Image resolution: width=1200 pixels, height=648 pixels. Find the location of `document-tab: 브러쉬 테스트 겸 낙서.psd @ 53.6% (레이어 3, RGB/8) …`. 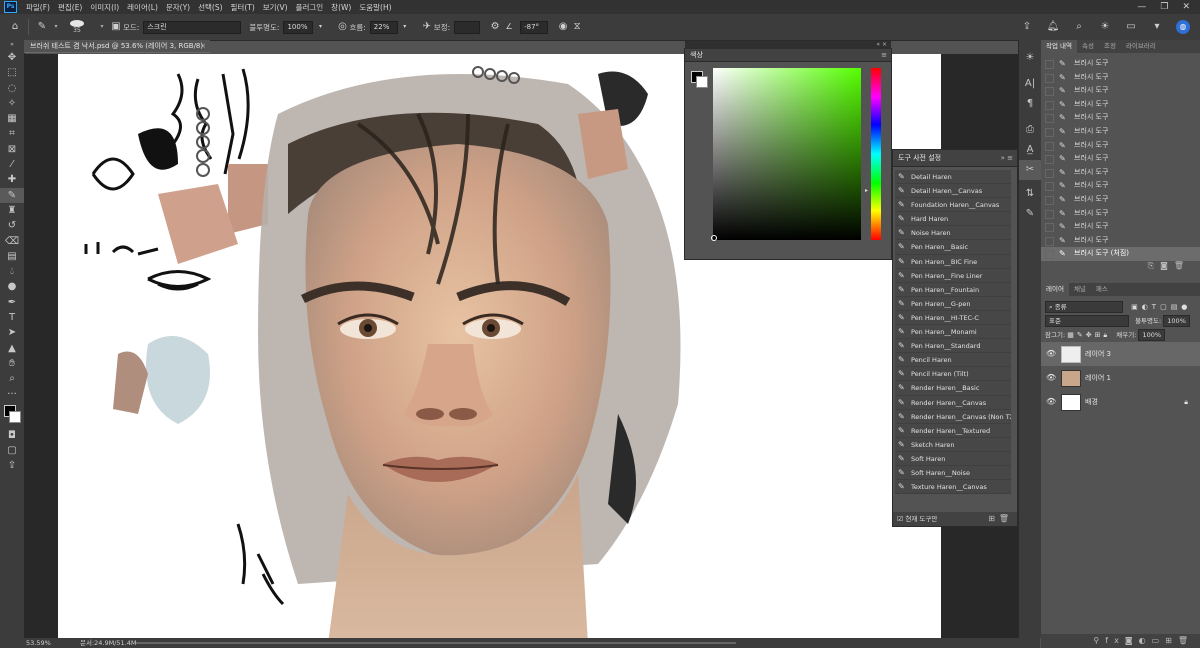

document-tab: 브러쉬 테스트 겸 낙서.psd @ 53.6% (레이어 3, RGB/8) … is located at coordinates (117, 46).